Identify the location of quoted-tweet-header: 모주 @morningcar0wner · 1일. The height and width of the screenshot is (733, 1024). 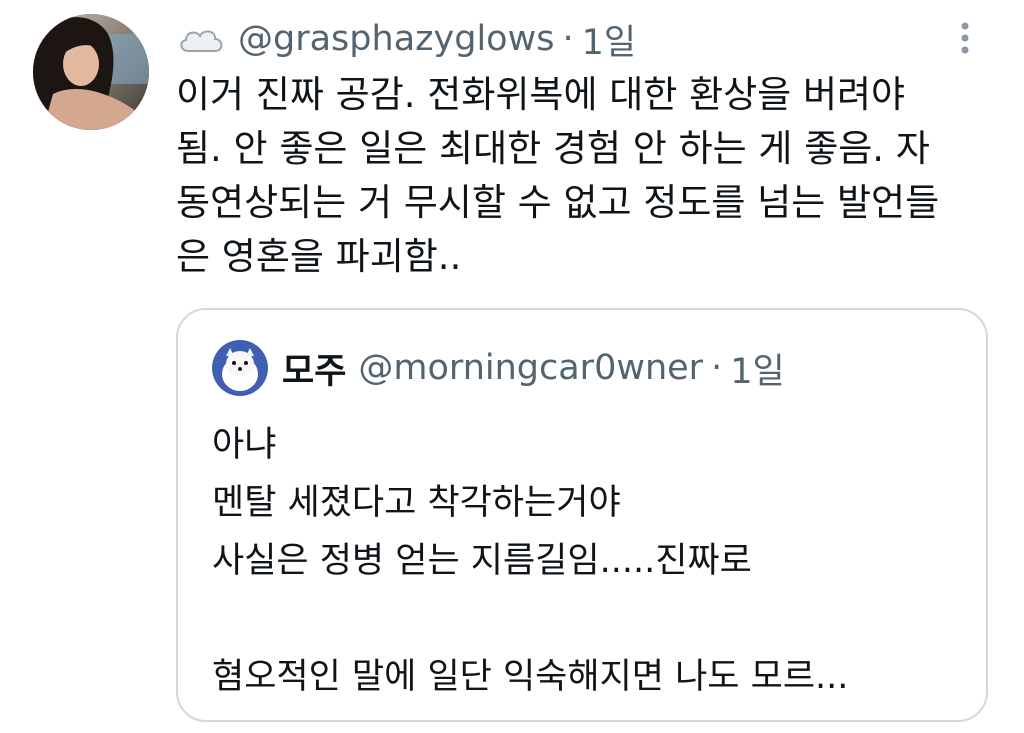
(498, 368).